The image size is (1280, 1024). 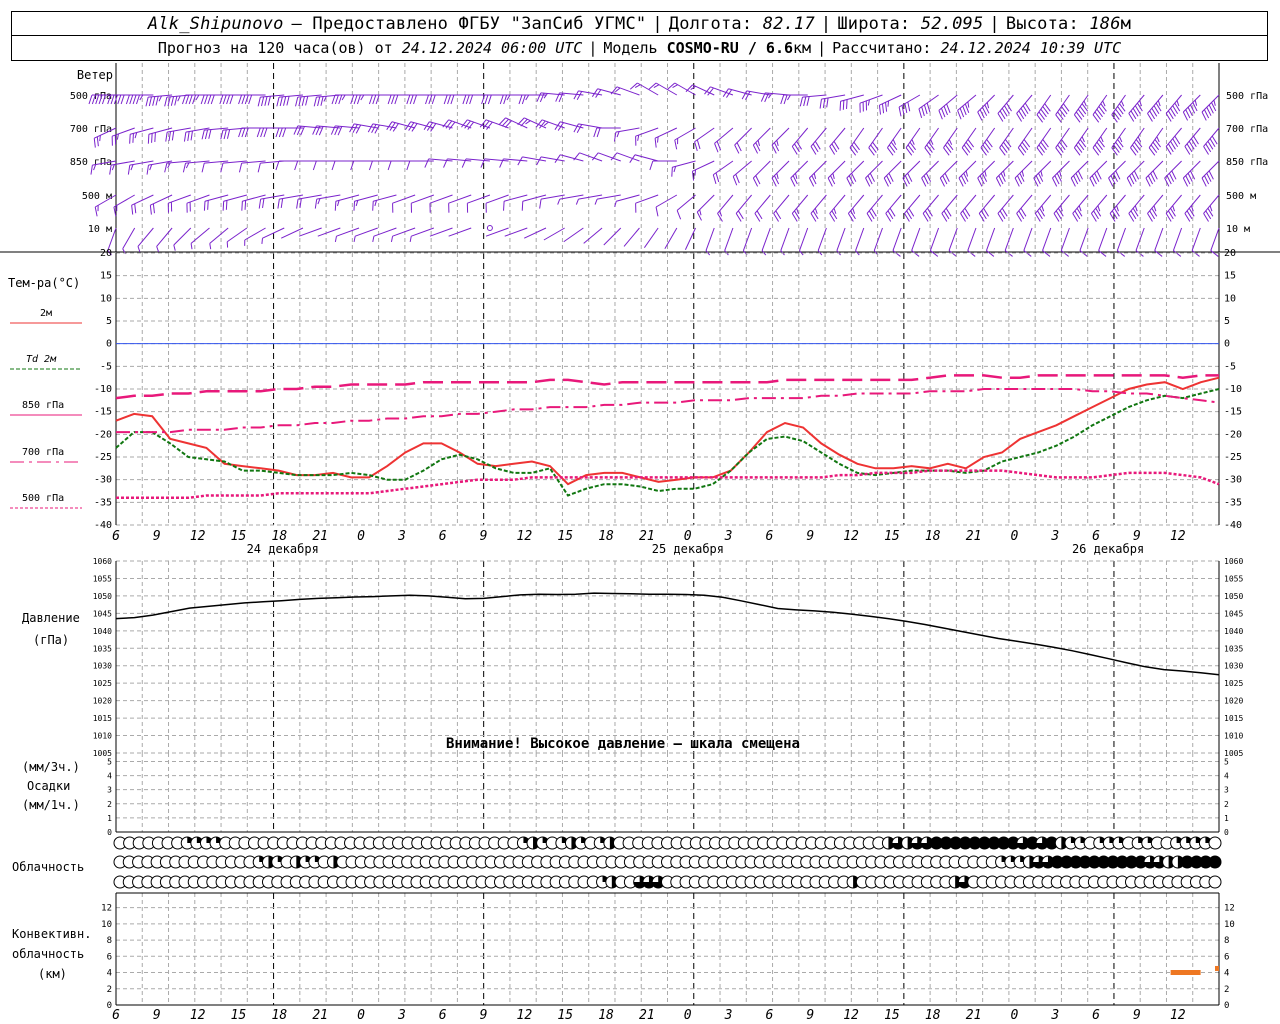 What do you see at coordinates (103, 434) in the screenshot?
I see `temp-tick-left: -20` at bounding box center [103, 434].